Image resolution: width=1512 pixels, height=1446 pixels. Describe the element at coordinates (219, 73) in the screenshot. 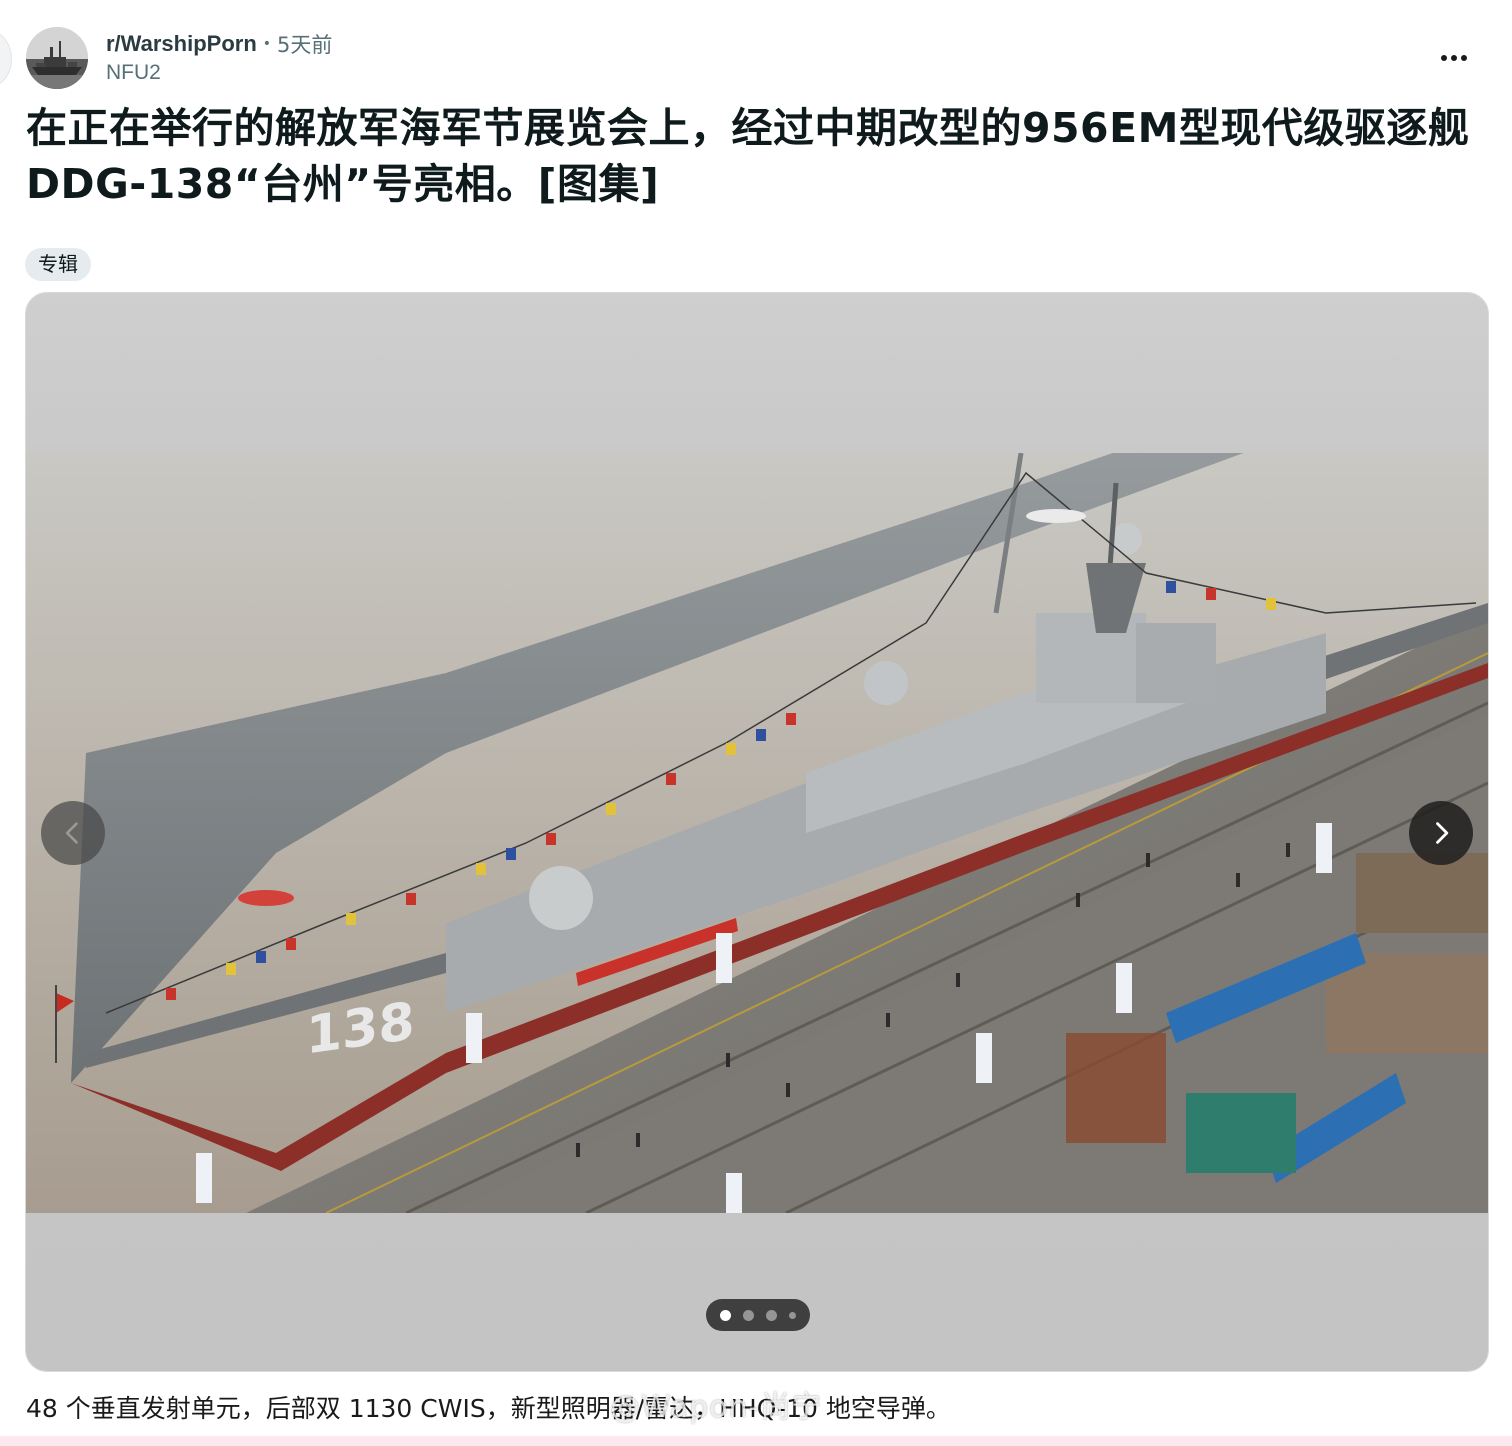

I see `author-link: NFU2` at that location.